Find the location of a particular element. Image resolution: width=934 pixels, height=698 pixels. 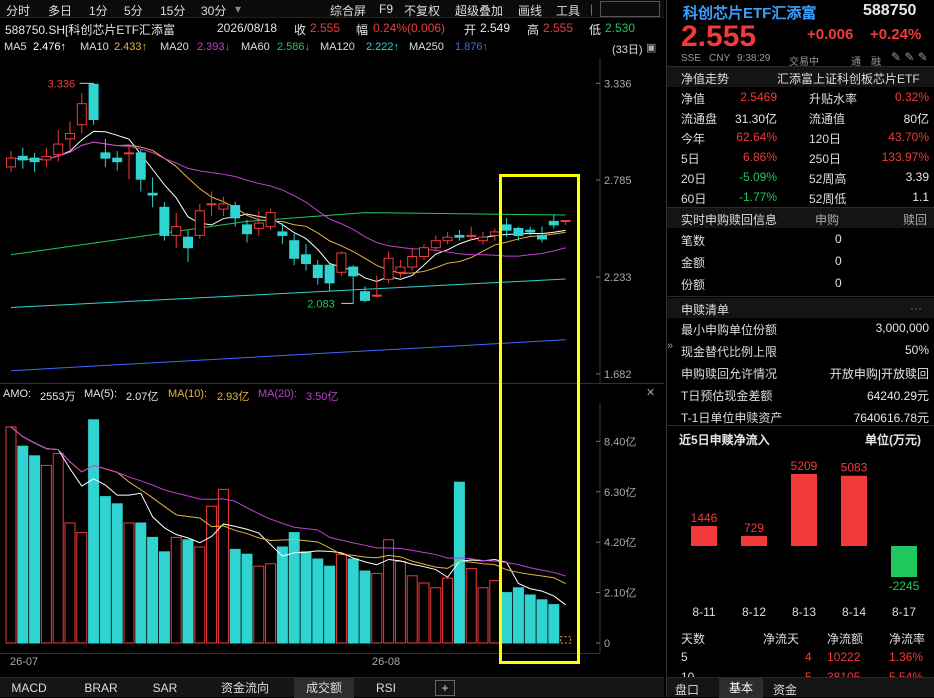

tab-multiday: 多日 is located at coordinates (60, 10).